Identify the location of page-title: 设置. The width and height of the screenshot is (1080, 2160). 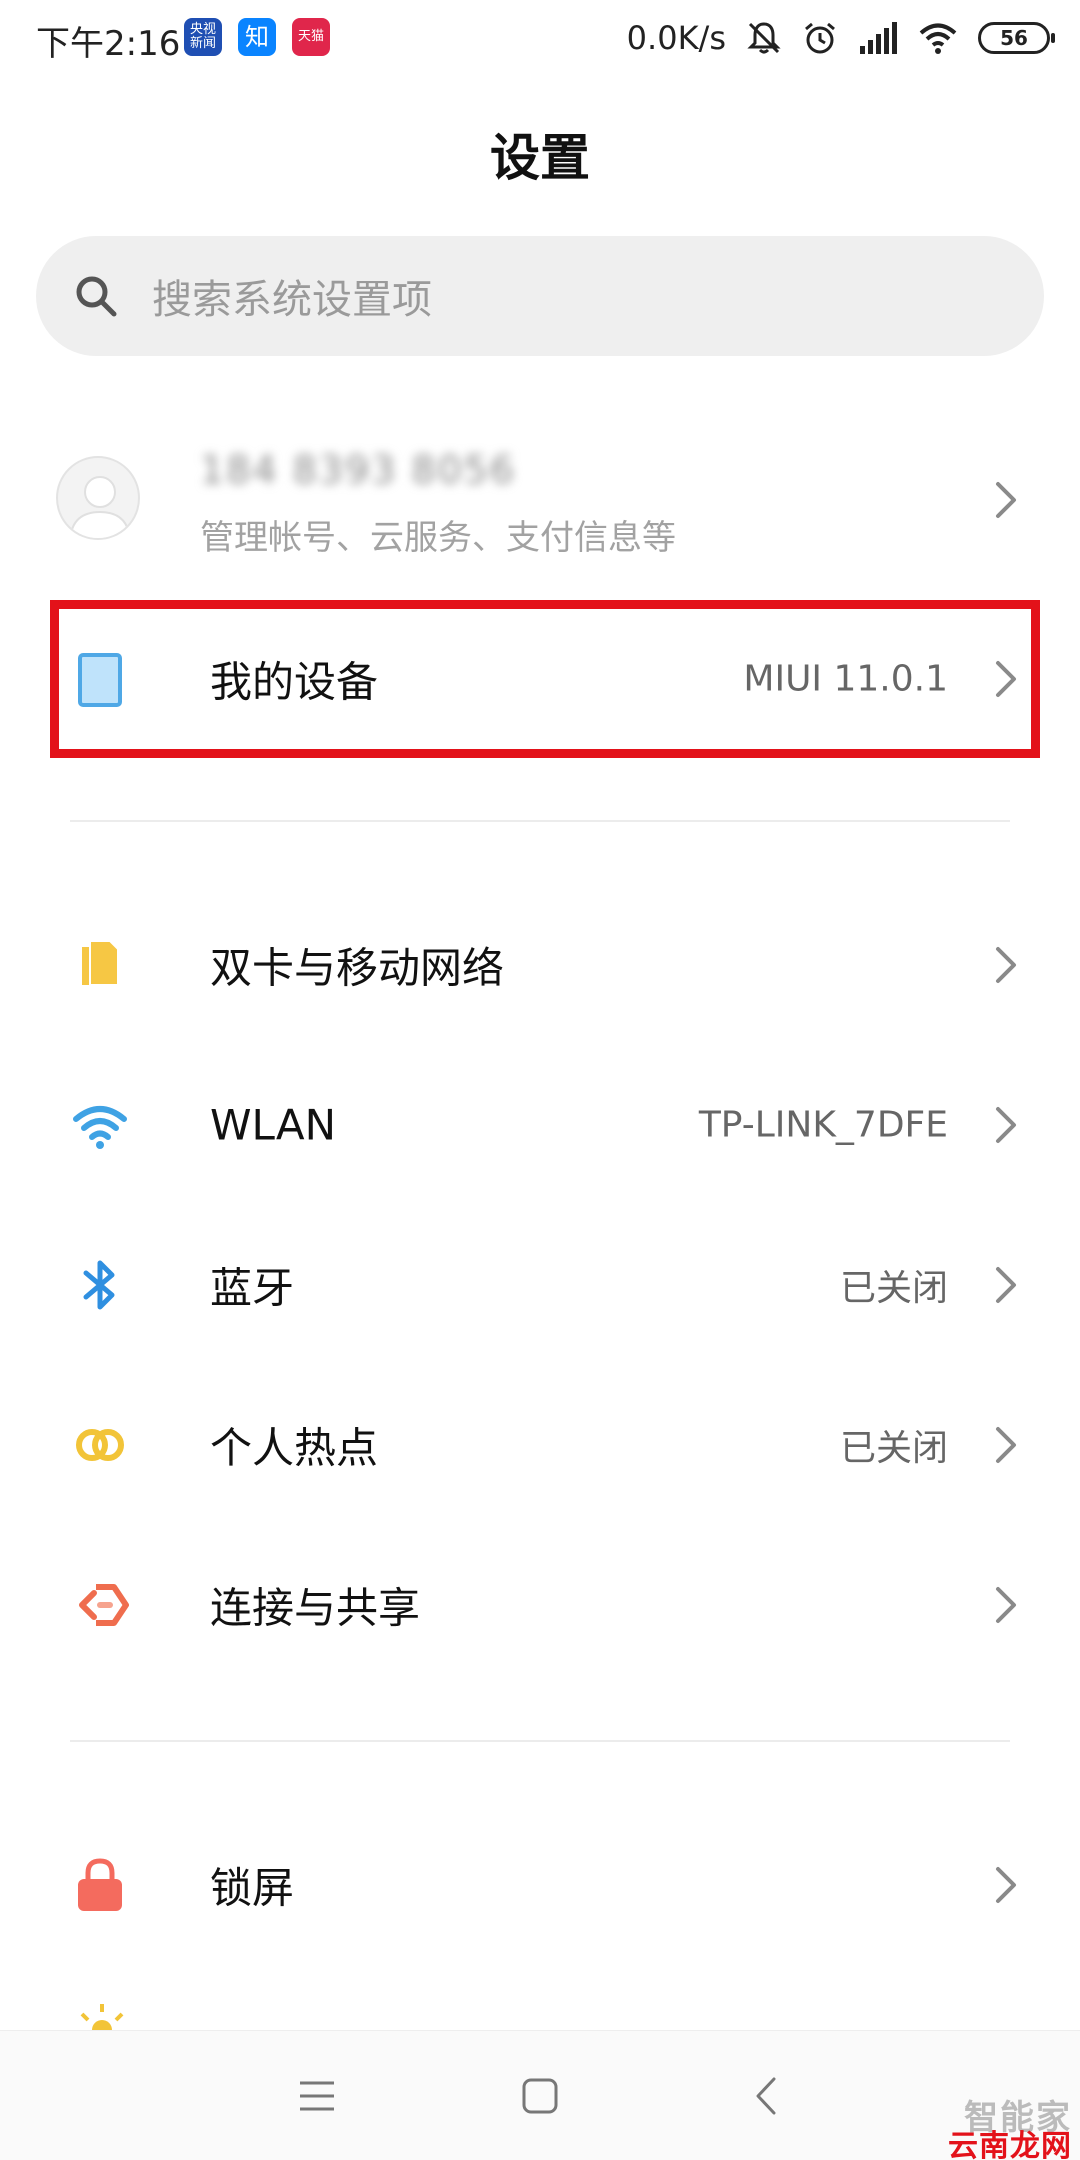
(540, 158).